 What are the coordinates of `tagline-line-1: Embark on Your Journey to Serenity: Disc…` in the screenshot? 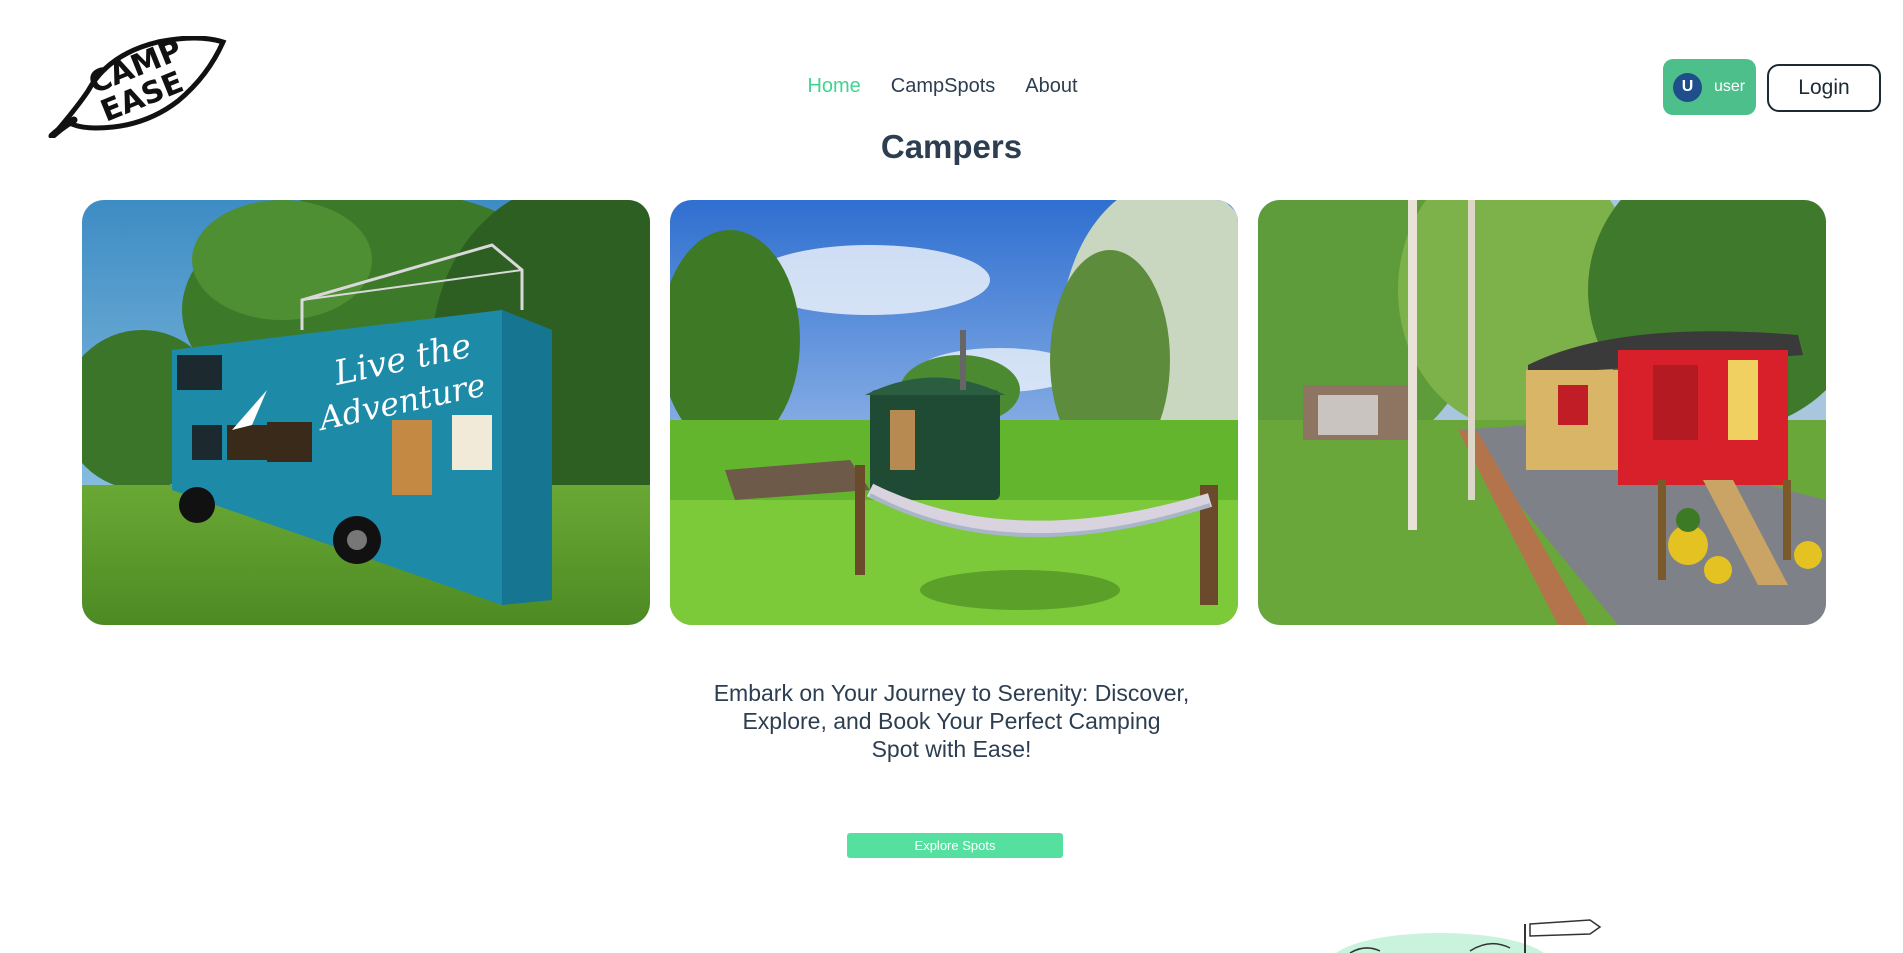 It's located at (951, 693).